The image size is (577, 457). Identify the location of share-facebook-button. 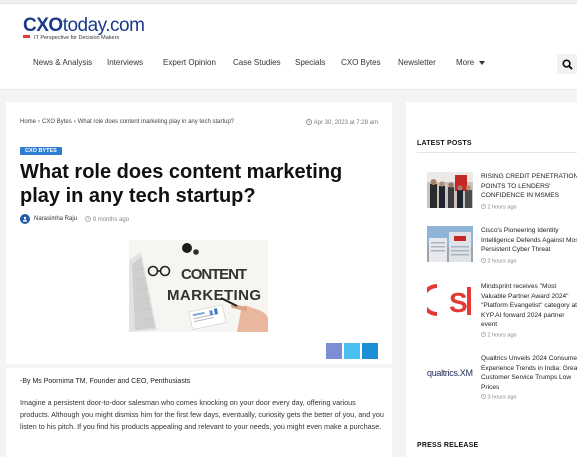
(334, 351).